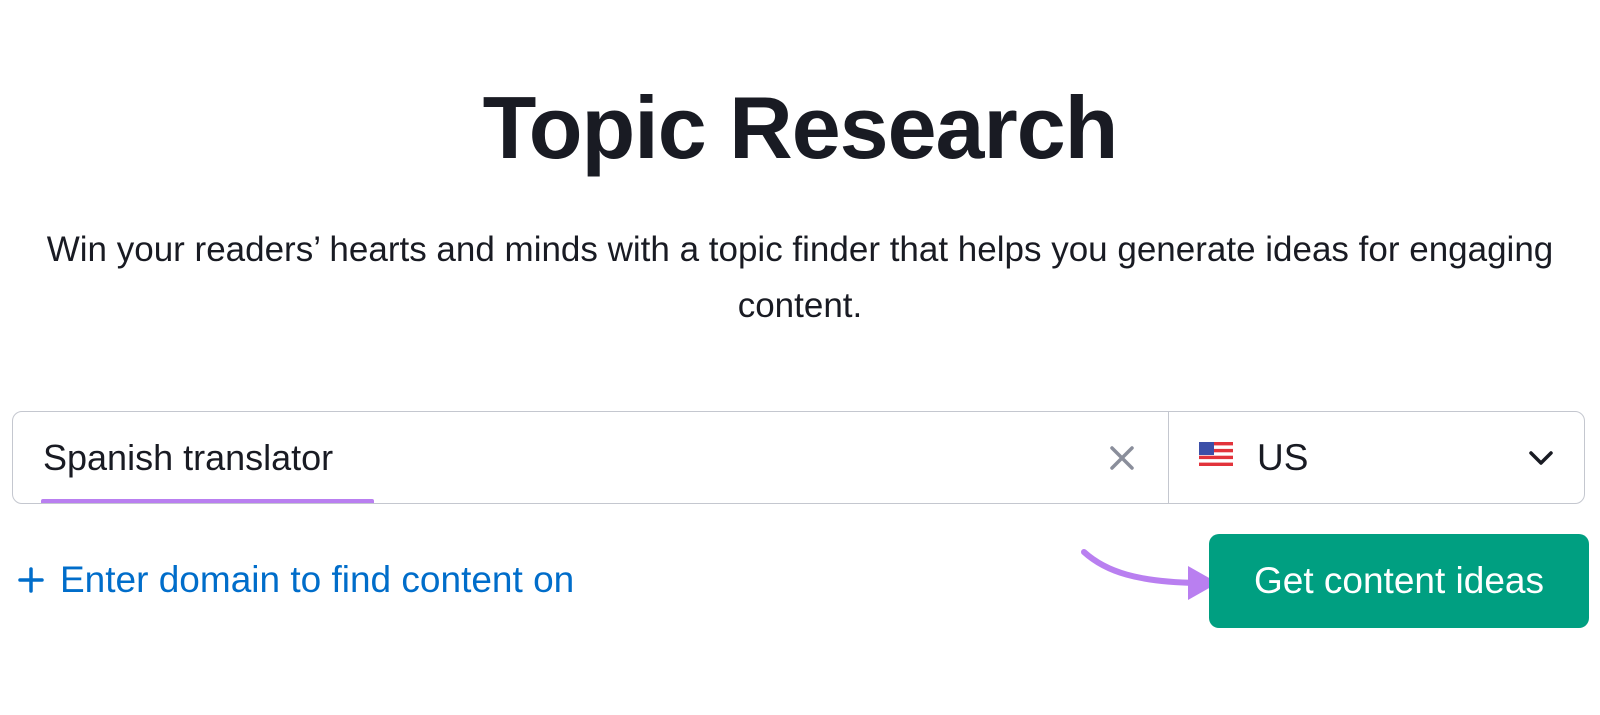 The width and height of the screenshot is (1600, 715). Describe the element at coordinates (1541, 458) in the screenshot. I see `chevron-down-icon` at that location.